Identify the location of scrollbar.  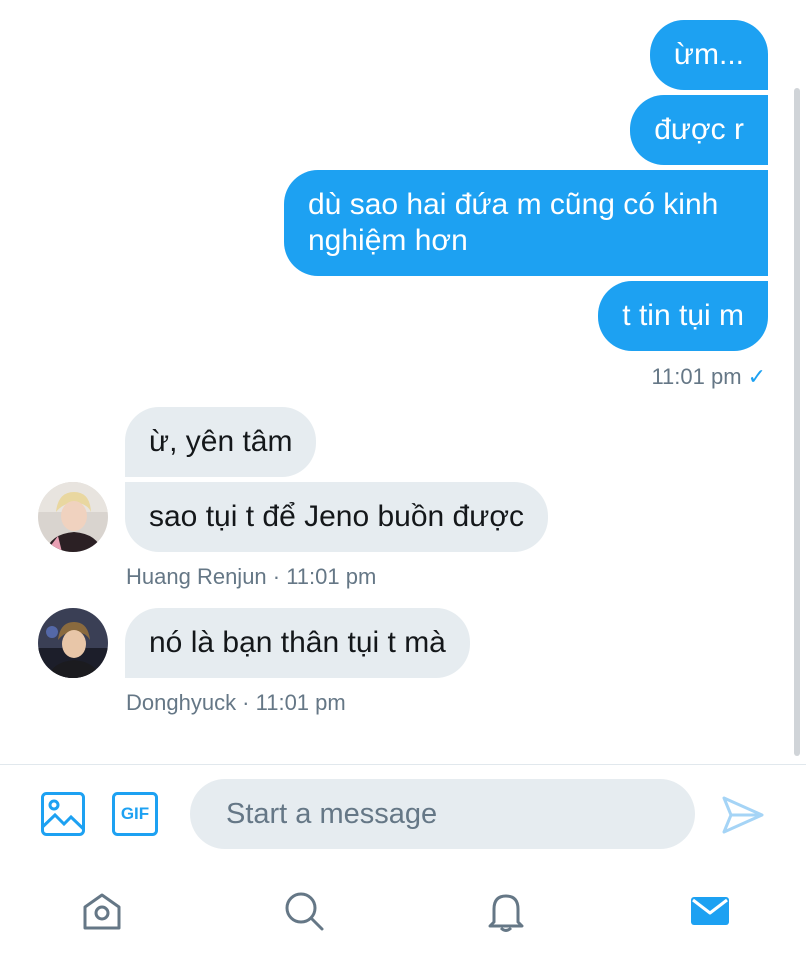
(797, 422).